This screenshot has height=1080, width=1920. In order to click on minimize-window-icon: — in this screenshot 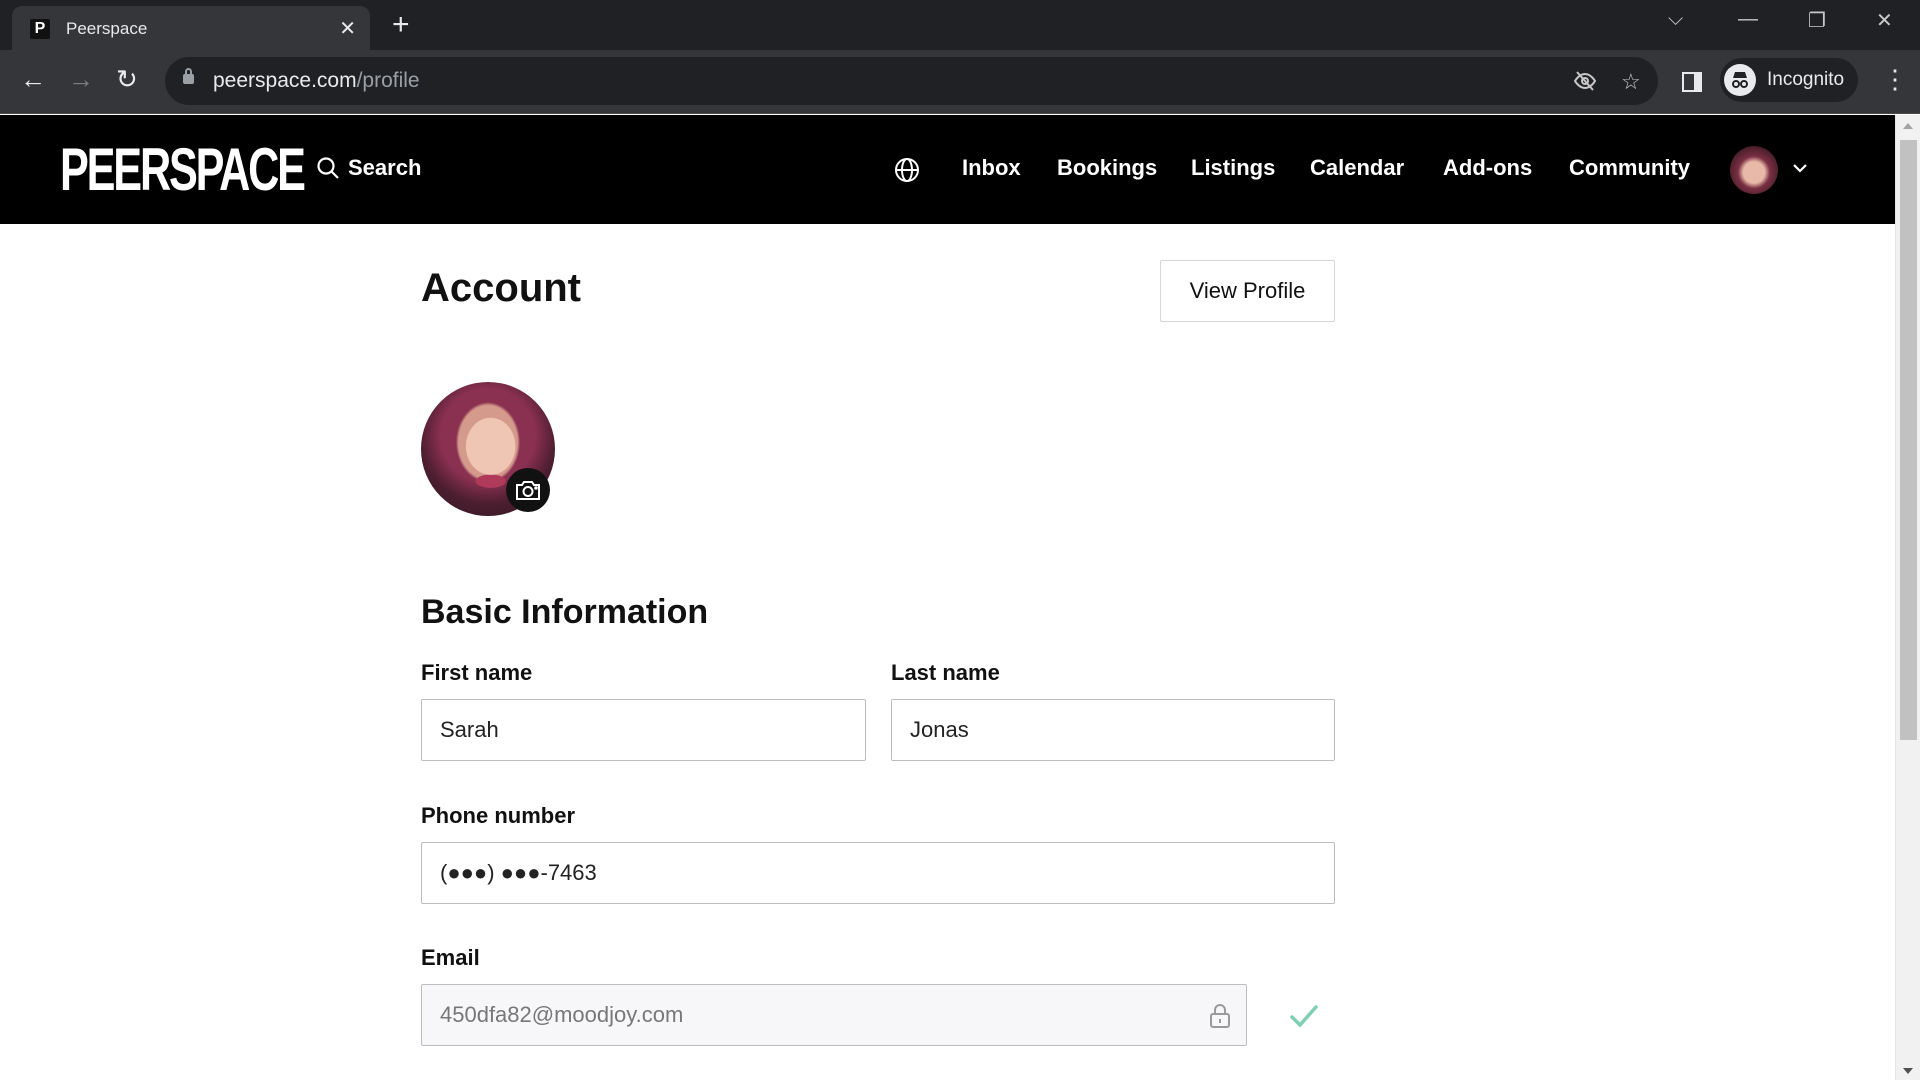, I will do `click(1748, 19)`.